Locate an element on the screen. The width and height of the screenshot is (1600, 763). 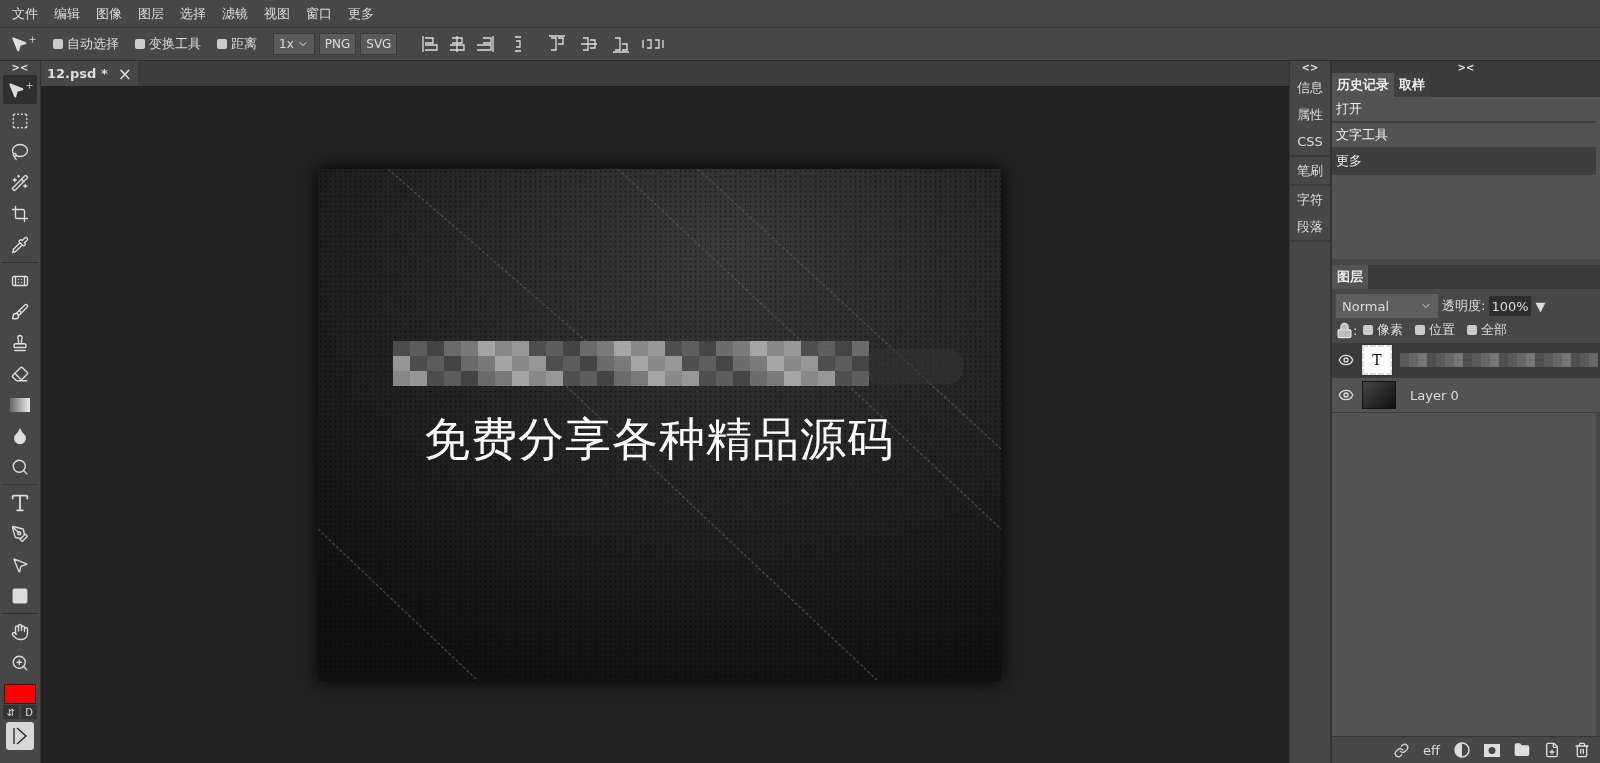
eraser-icon is located at coordinates (20, 373).